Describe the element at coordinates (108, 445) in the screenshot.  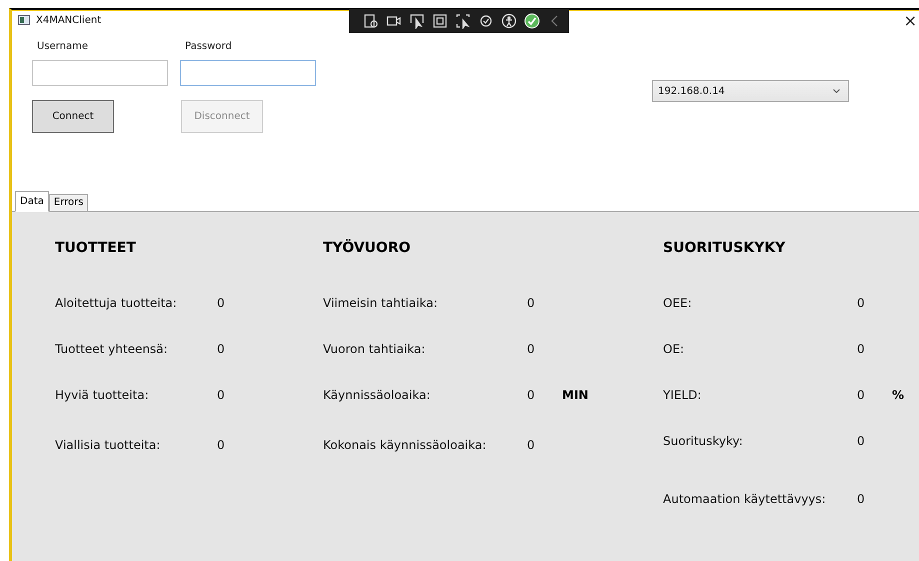
I see `field-label: Viallisia tuotteita:` at that location.